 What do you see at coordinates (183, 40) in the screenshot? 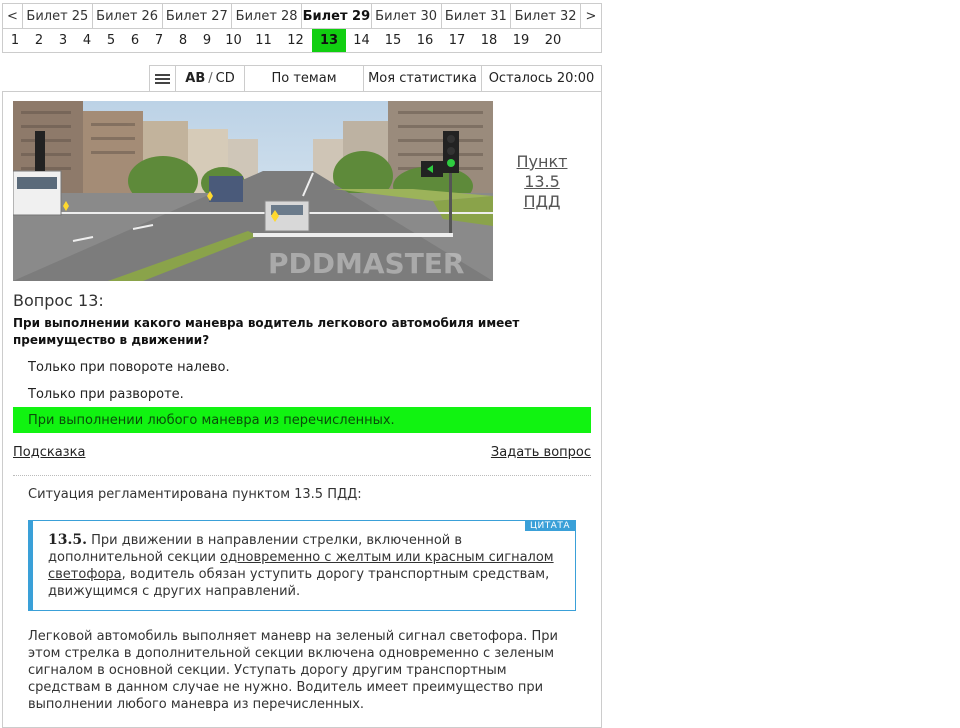
I see `question-number: 8` at bounding box center [183, 40].